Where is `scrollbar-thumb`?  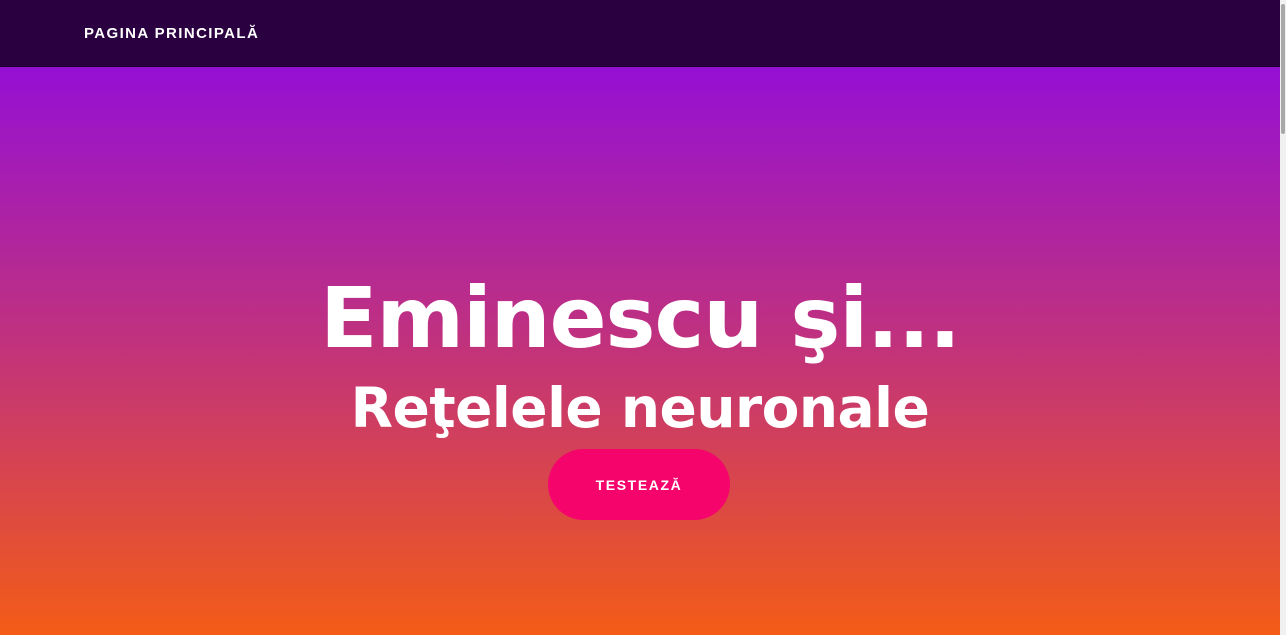 scrollbar-thumb is located at coordinates (1283, 69).